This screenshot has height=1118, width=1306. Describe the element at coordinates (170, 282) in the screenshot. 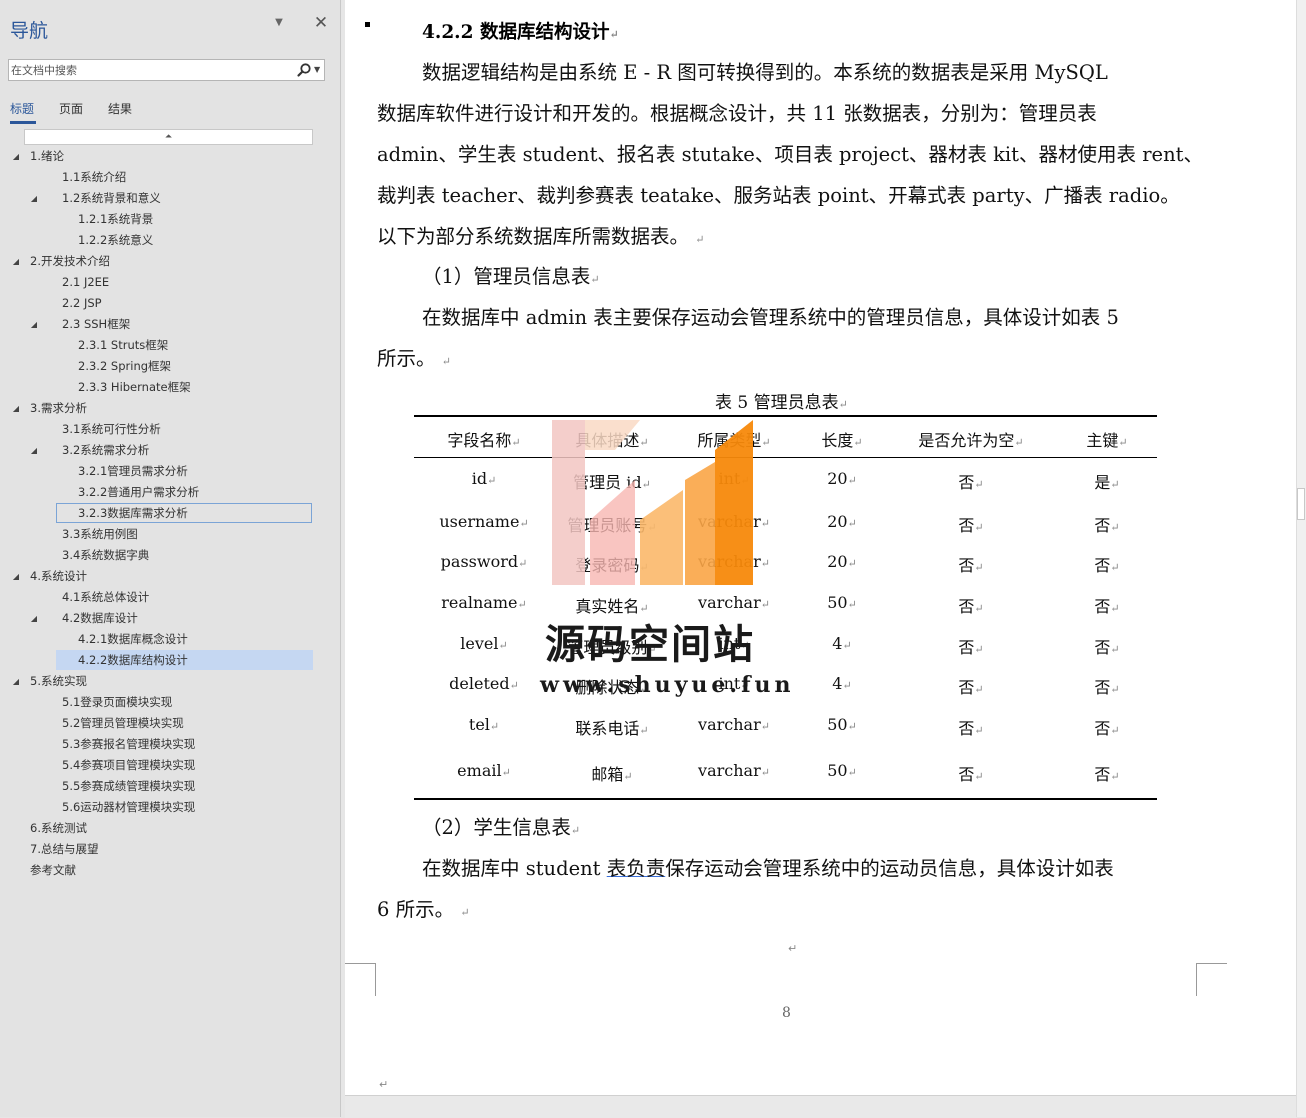

I see `nav-tree-item: 2.1 J2EE` at that location.